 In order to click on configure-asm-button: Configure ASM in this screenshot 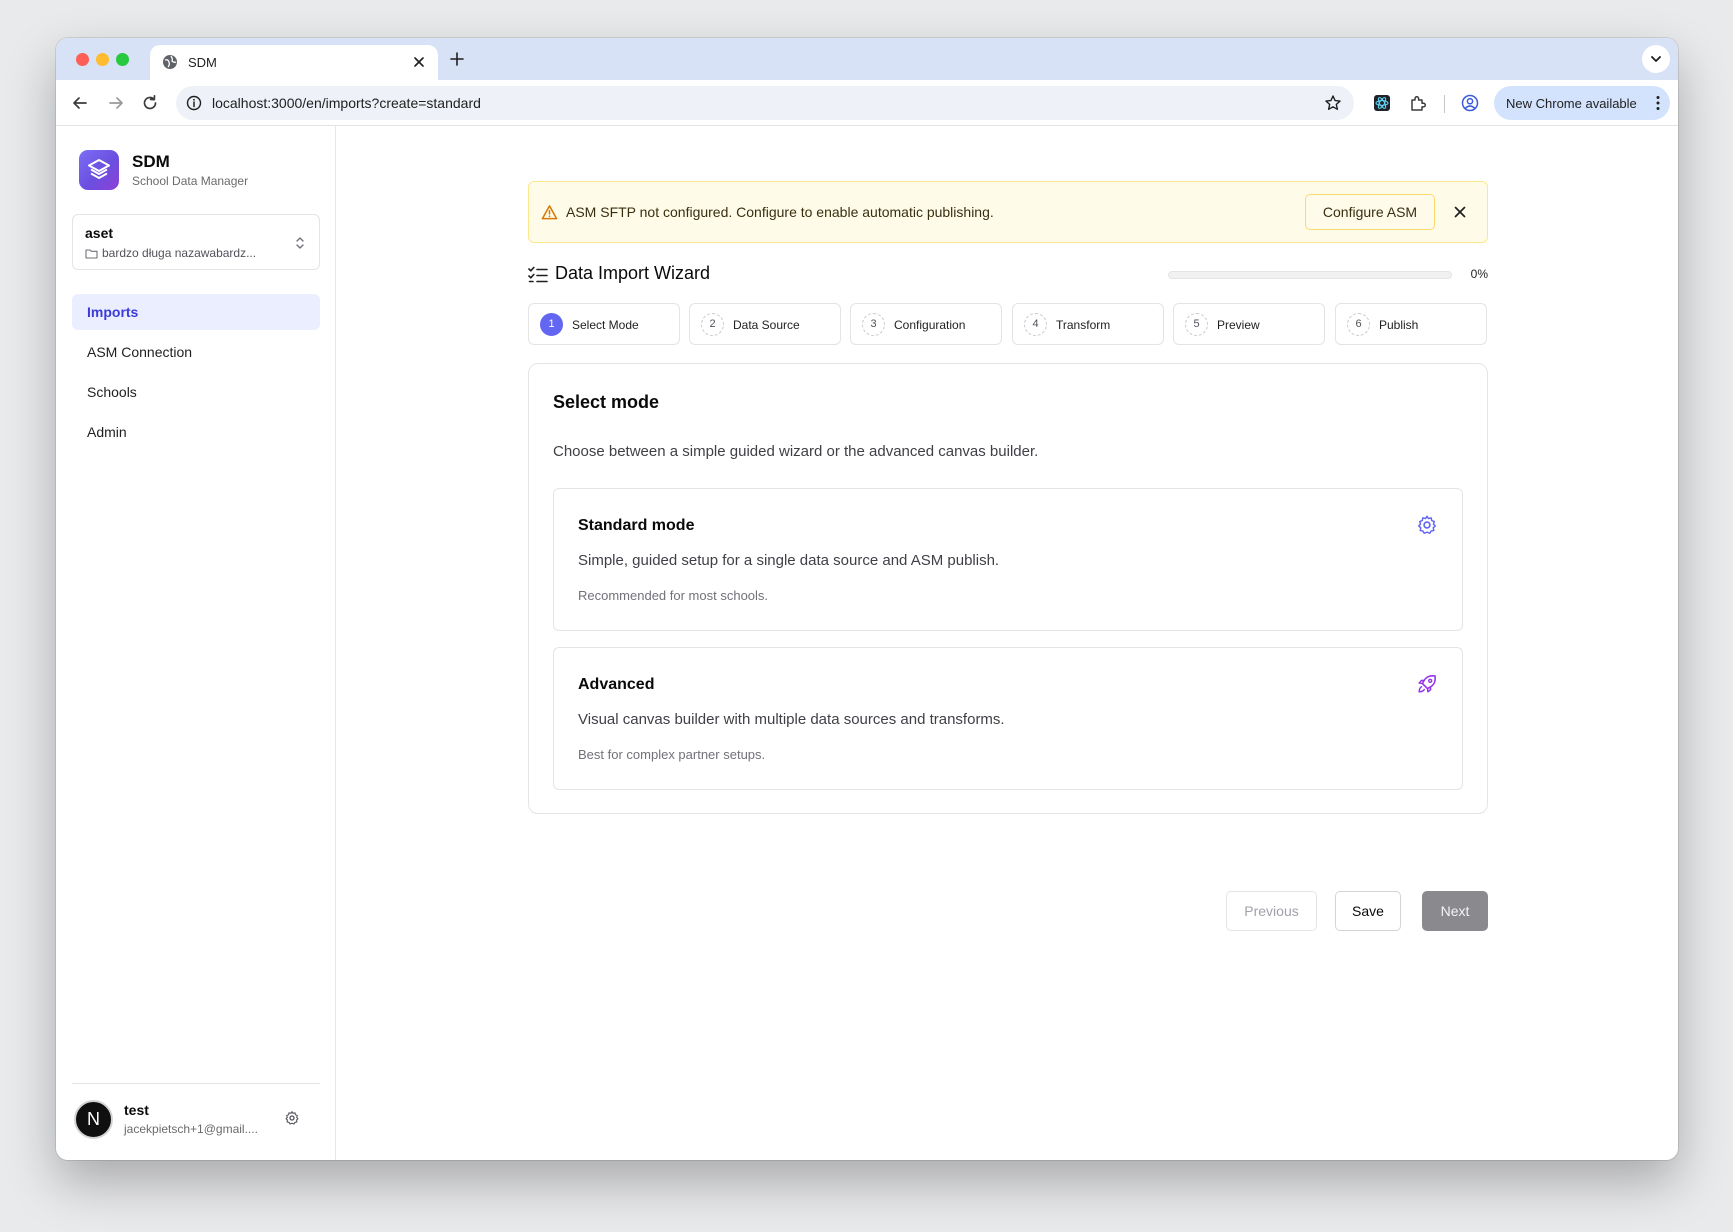, I will do `click(1370, 212)`.